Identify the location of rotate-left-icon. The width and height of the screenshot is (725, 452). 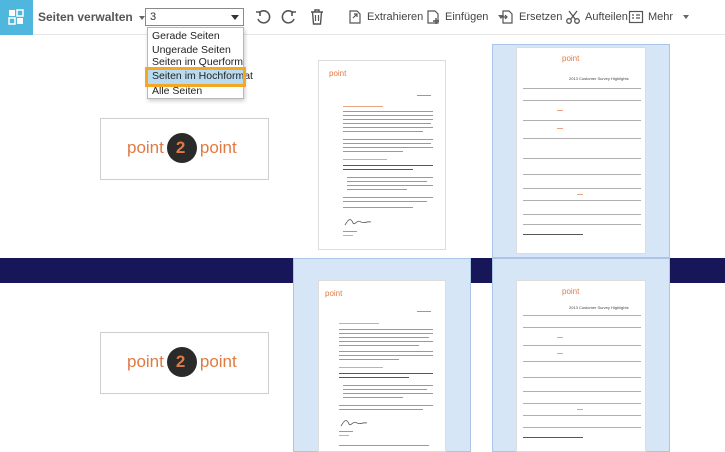
(263, 17).